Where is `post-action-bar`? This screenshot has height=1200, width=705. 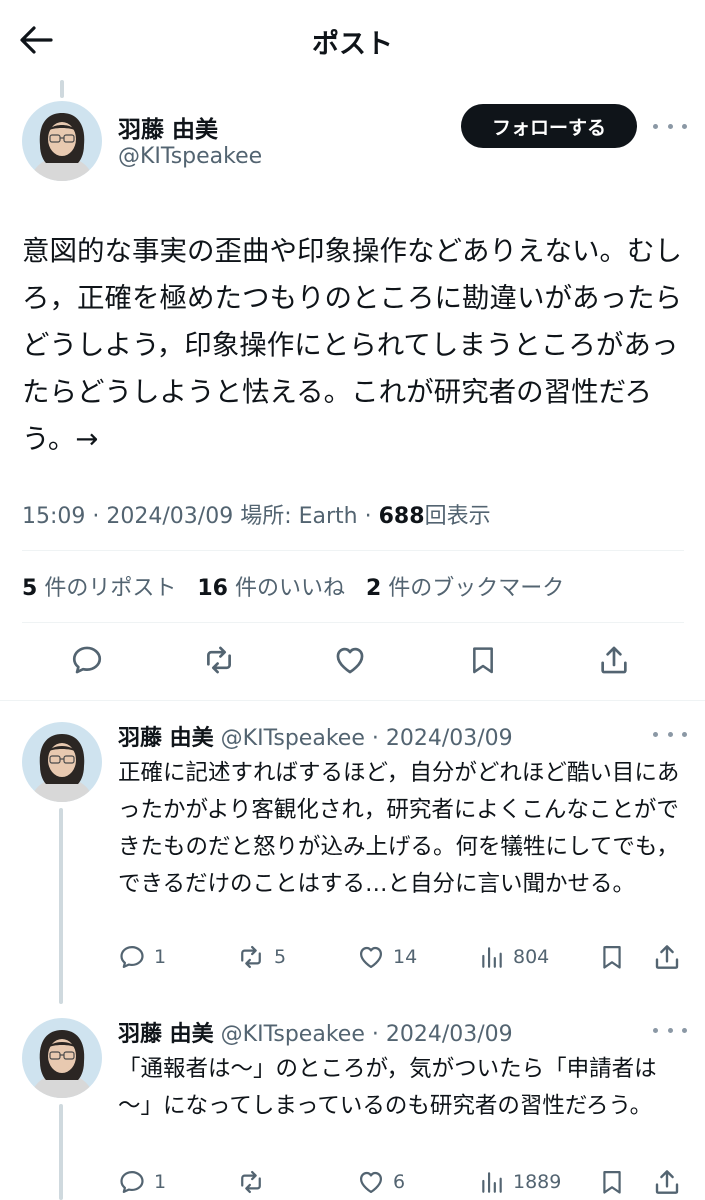
post-action-bar is located at coordinates (352, 662).